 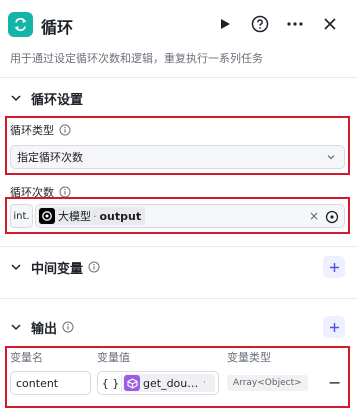 I want to click on output-variable-name-input: content, so click(x=50, y=383).